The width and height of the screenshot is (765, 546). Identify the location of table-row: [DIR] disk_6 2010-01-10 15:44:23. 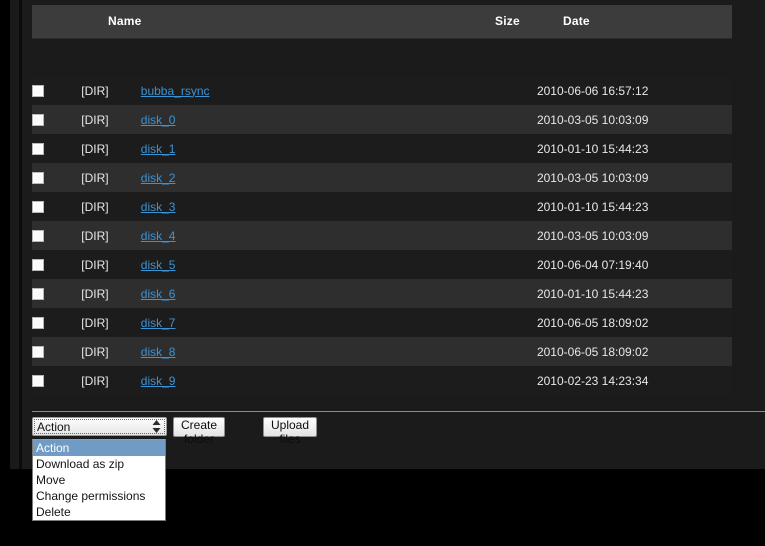
(382, 293).